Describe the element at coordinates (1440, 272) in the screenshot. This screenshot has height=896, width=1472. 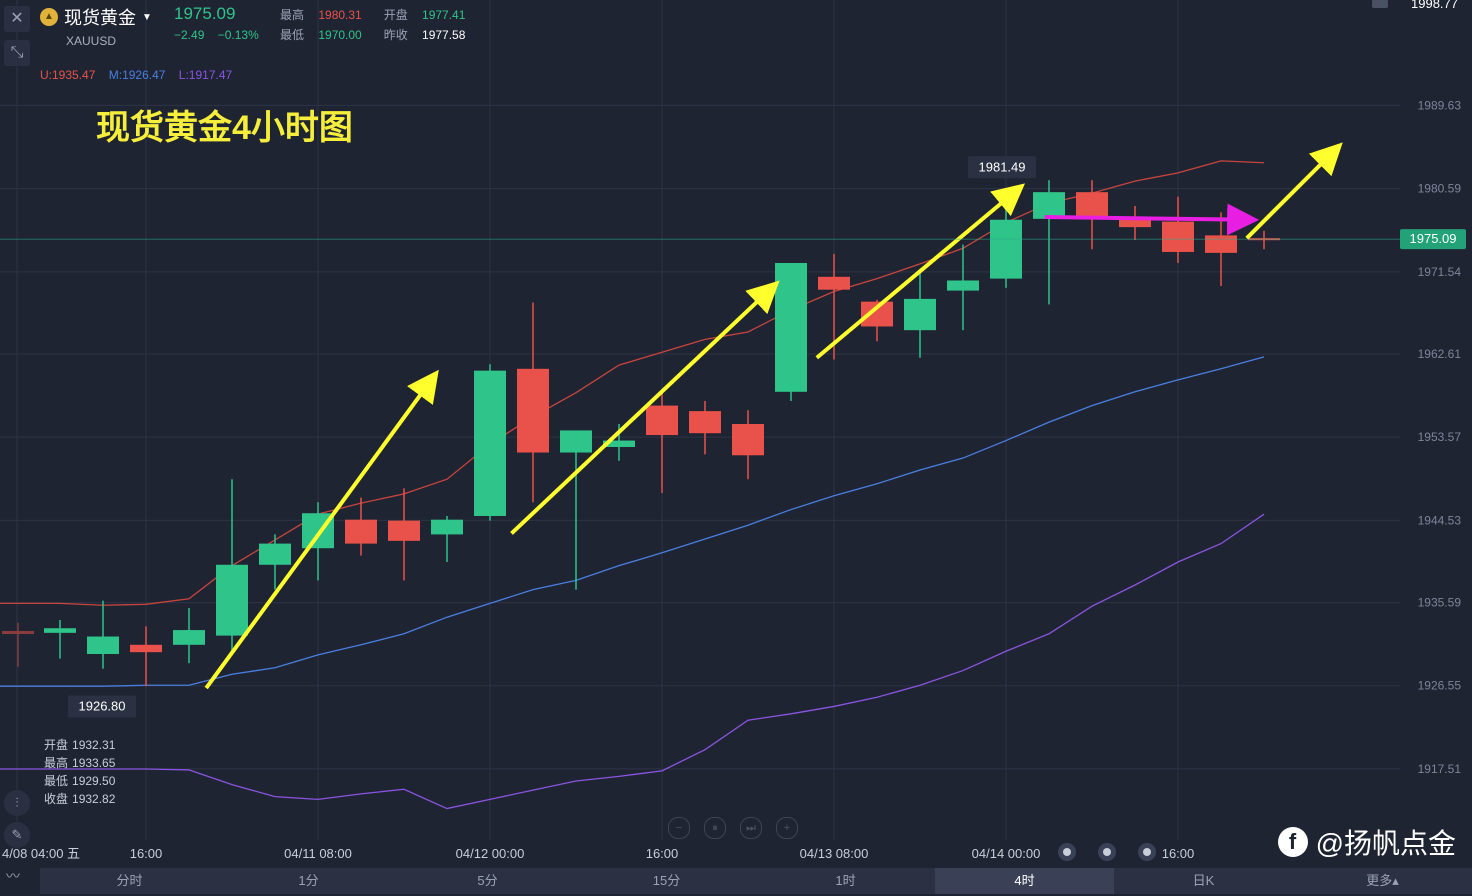
I see `y-tick-label: 1971.54` at that location.